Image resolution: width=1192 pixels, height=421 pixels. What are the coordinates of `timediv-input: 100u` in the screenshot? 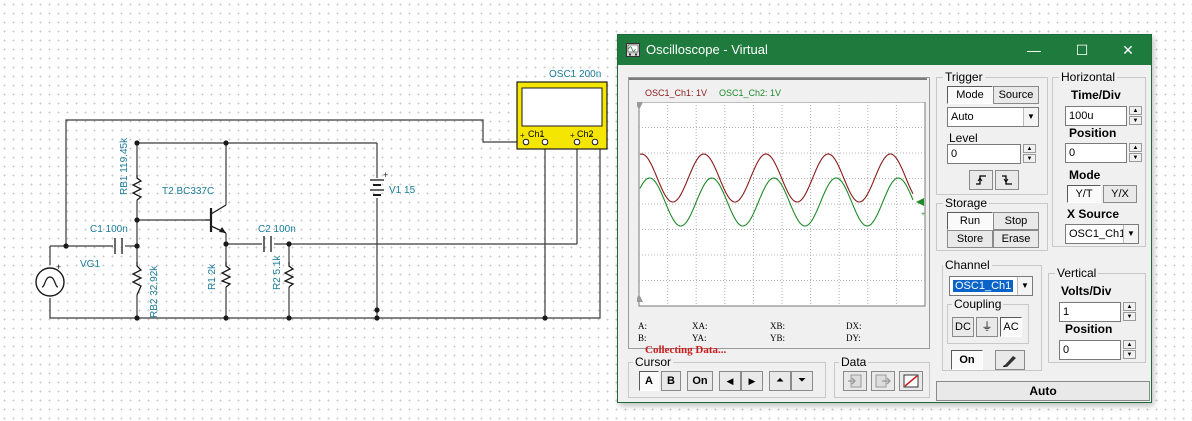 It's located at (1096, 116).